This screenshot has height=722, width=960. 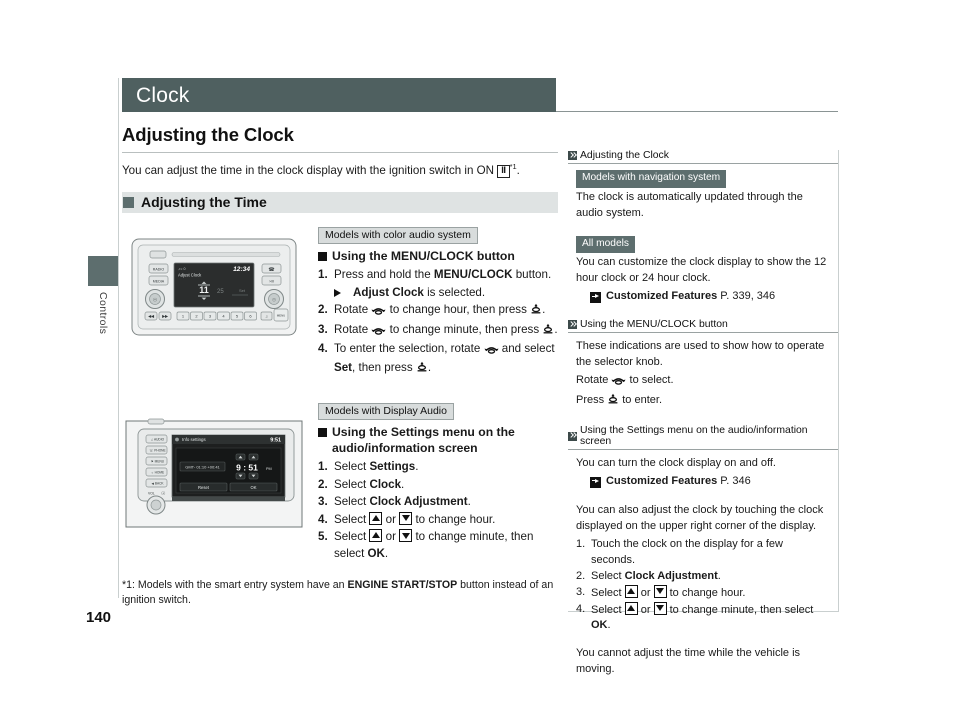 What do you see at coordinates (157, 451) in the screenshot?
I see `svg-text: ☏ PHONE` at bounding box center [157, 451].